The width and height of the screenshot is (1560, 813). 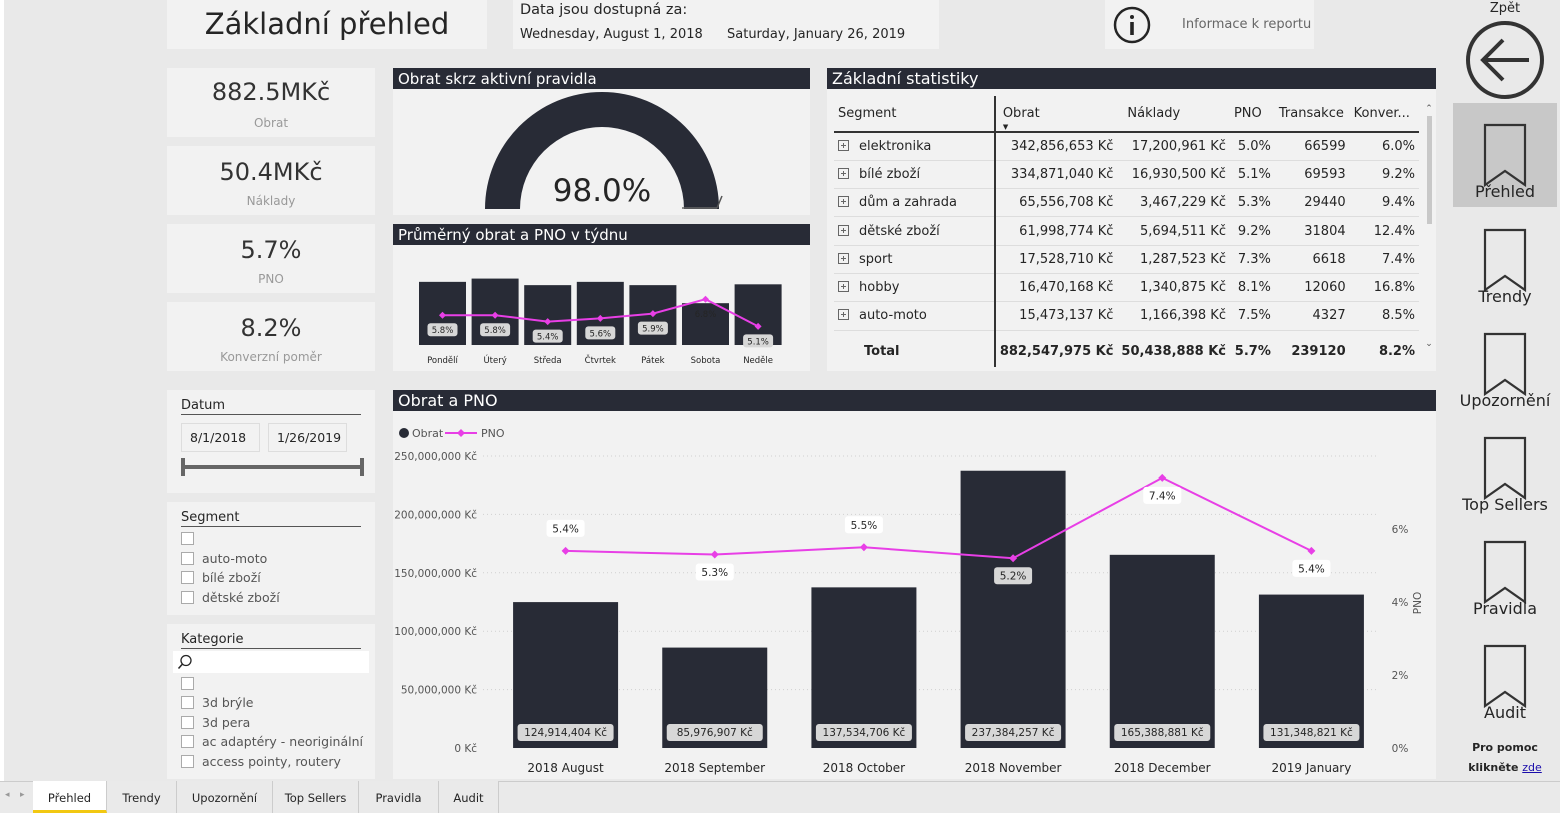 What do you see at coordinates (1505, 572) in the screenshot?
I see `nav-item-4: Pravidla` at bounding box center [1505, 572].